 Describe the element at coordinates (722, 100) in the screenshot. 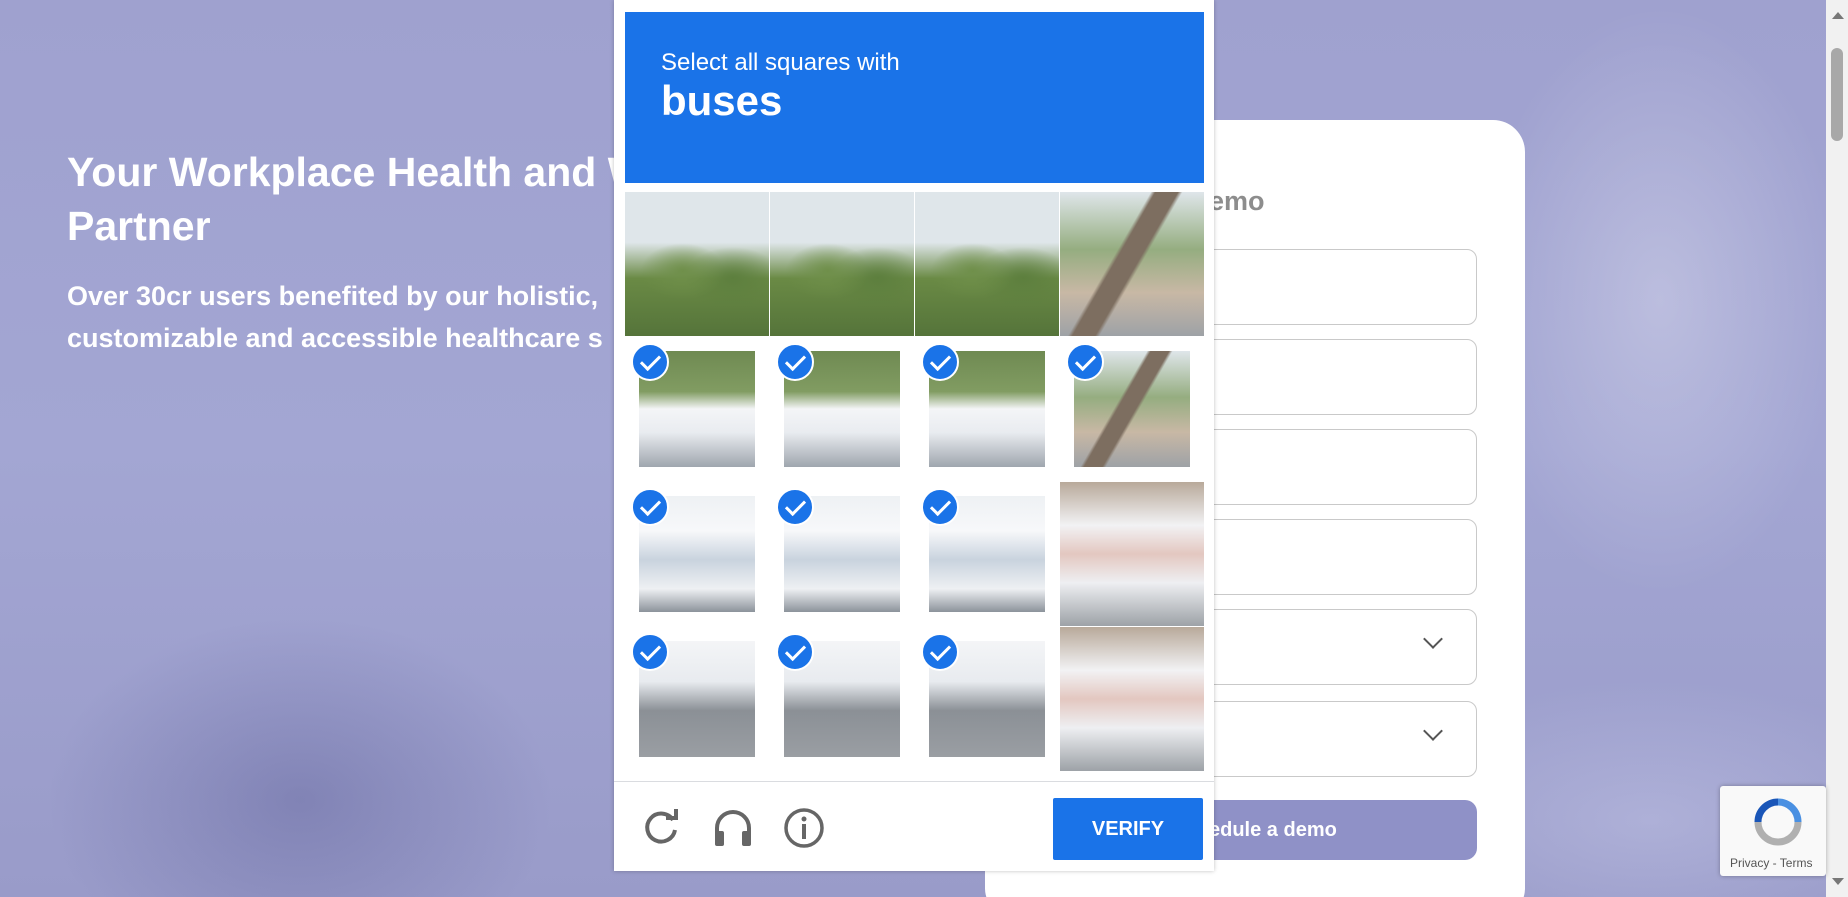

I see `captcha-target: buses` at that location.